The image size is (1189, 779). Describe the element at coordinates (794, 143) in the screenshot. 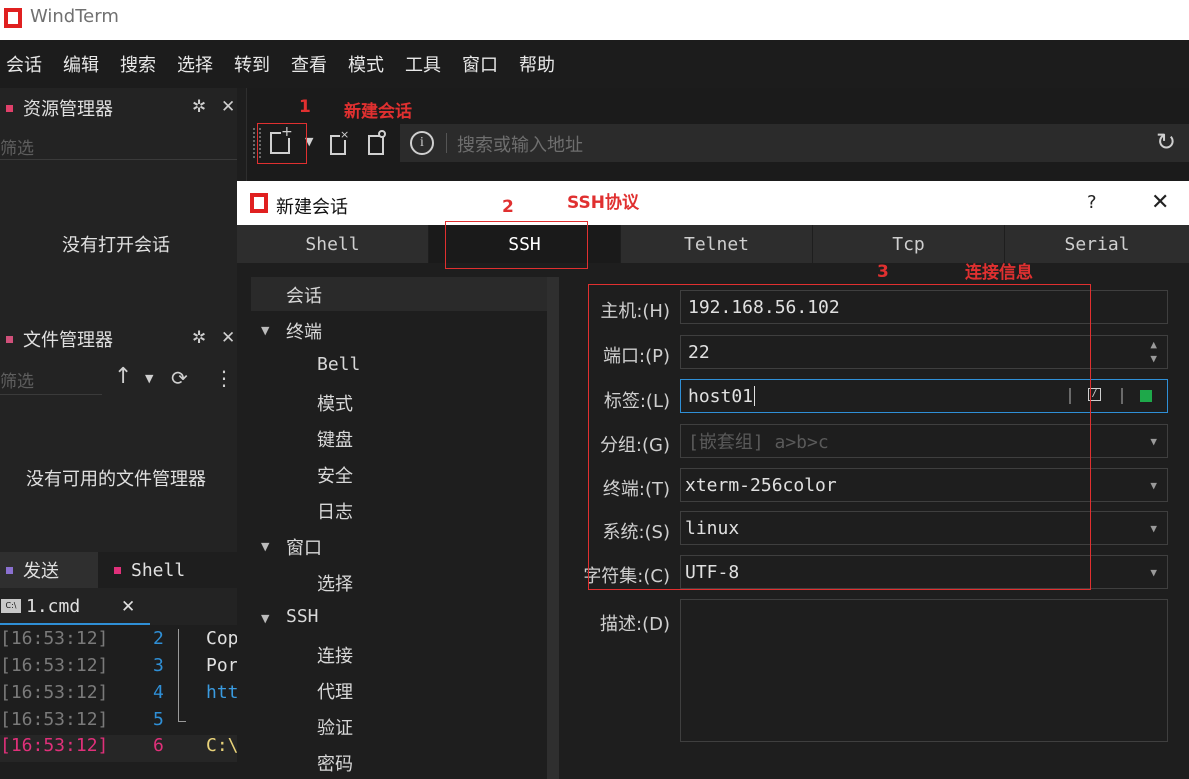

I see `address-bar: i 搜索或输入地址 ↻` at that location.